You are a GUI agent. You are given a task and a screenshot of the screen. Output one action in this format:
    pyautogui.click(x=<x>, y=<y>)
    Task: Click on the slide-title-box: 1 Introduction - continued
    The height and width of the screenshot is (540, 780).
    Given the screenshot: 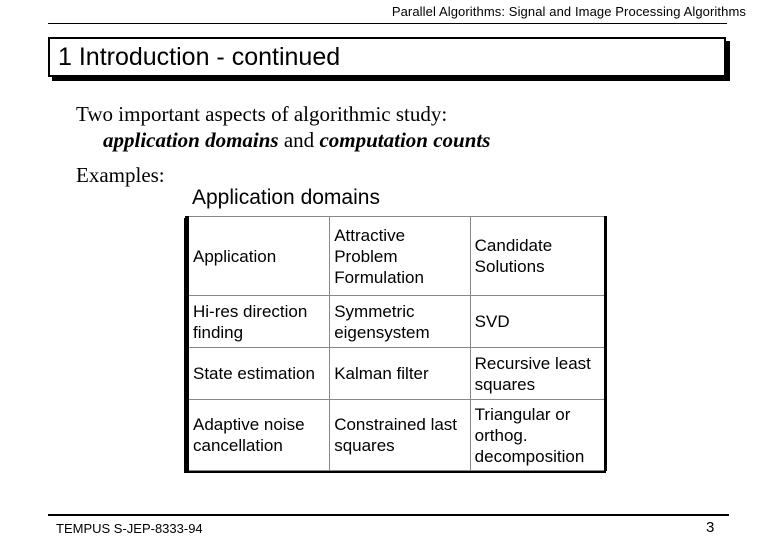 What is the action you would take?
    pyautogui.click(x=387, y=57)
    